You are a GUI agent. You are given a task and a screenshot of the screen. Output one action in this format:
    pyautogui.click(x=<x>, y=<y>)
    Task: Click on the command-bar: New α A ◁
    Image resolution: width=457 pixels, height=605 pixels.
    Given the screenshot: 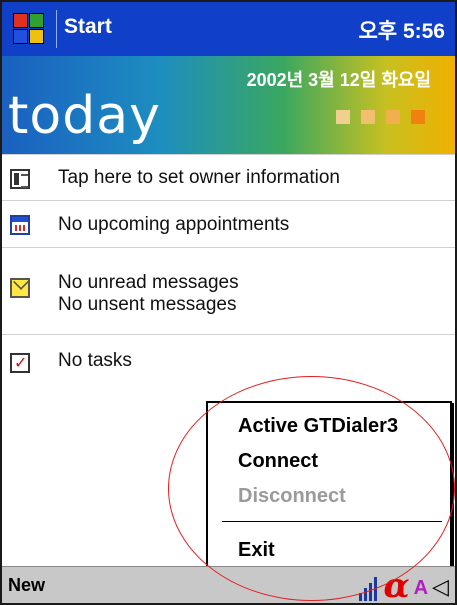 What is the action you would take?
    pyautogui.click(x=228, y=584)
    